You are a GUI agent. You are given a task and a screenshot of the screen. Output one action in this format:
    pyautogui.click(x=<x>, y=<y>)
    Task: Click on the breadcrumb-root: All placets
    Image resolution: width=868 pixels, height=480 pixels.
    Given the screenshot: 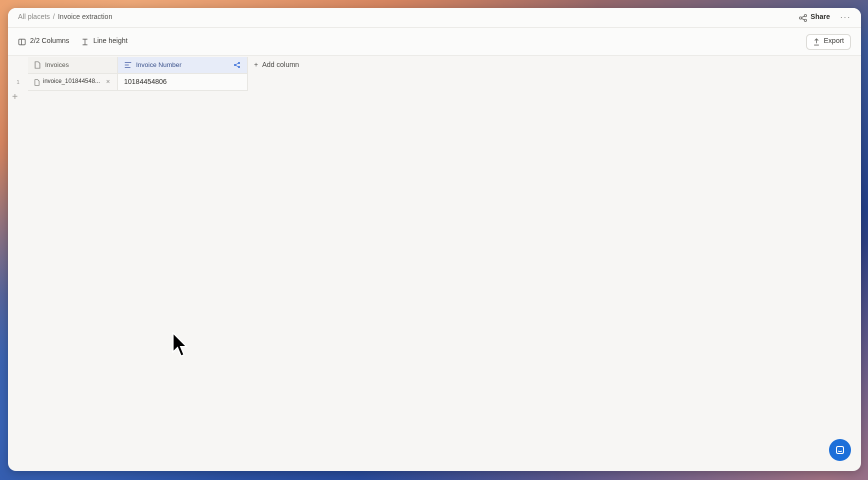 What is the action you would take?
    pyautogui.click(x=34, y=17)
    